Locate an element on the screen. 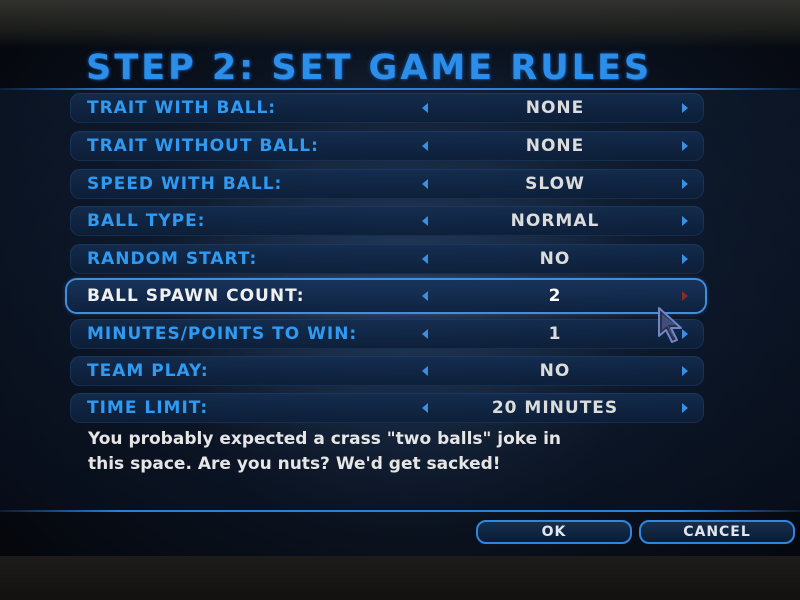 The width and height of the screenshot is (800, 600). rule-label: TEAM PLAY: is located at coordinates (148, 371).